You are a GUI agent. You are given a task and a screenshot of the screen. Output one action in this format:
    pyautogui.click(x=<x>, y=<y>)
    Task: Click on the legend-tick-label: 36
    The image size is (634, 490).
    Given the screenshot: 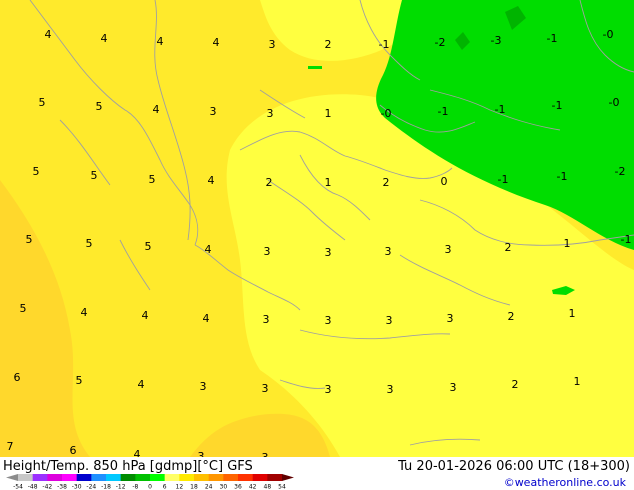 What is the action you would take?
    pyautogui.click(x=238, y=487)
    